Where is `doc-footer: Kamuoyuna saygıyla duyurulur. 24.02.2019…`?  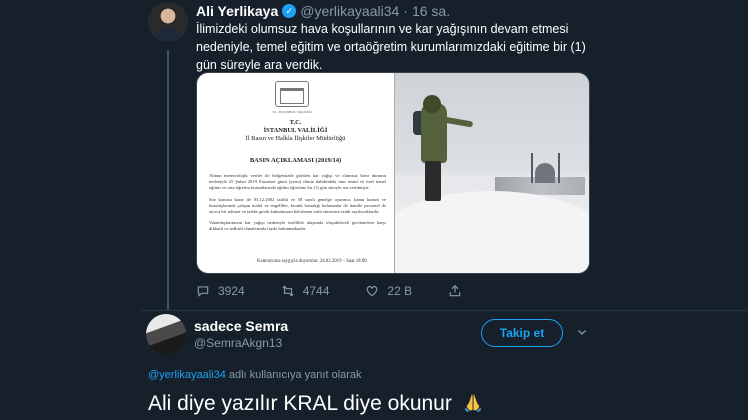
doc-footer: Kamuoyuna saygıyla duyurulur. 24.02.2019… is located at coordinates (312, 261).